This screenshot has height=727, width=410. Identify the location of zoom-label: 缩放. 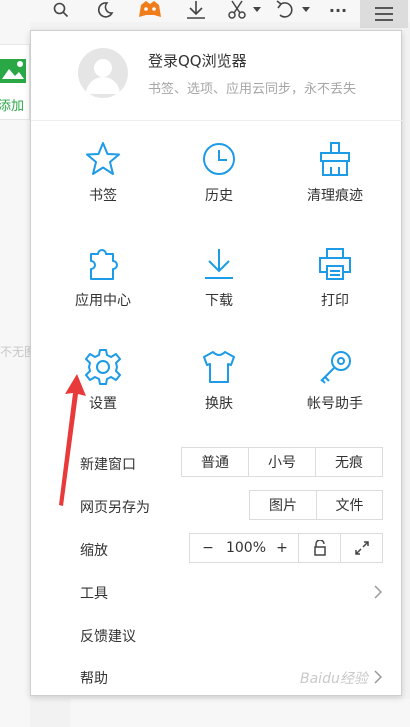
(94, 551).